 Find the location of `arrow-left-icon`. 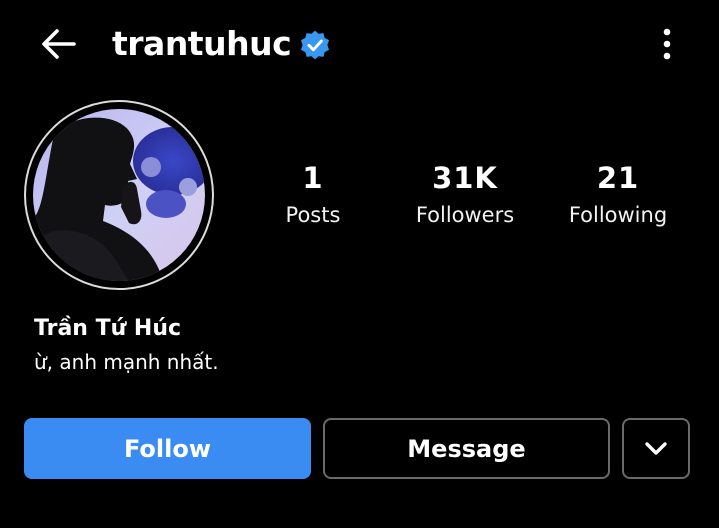

arrow-left-icon is located at coordinates (59, 44).